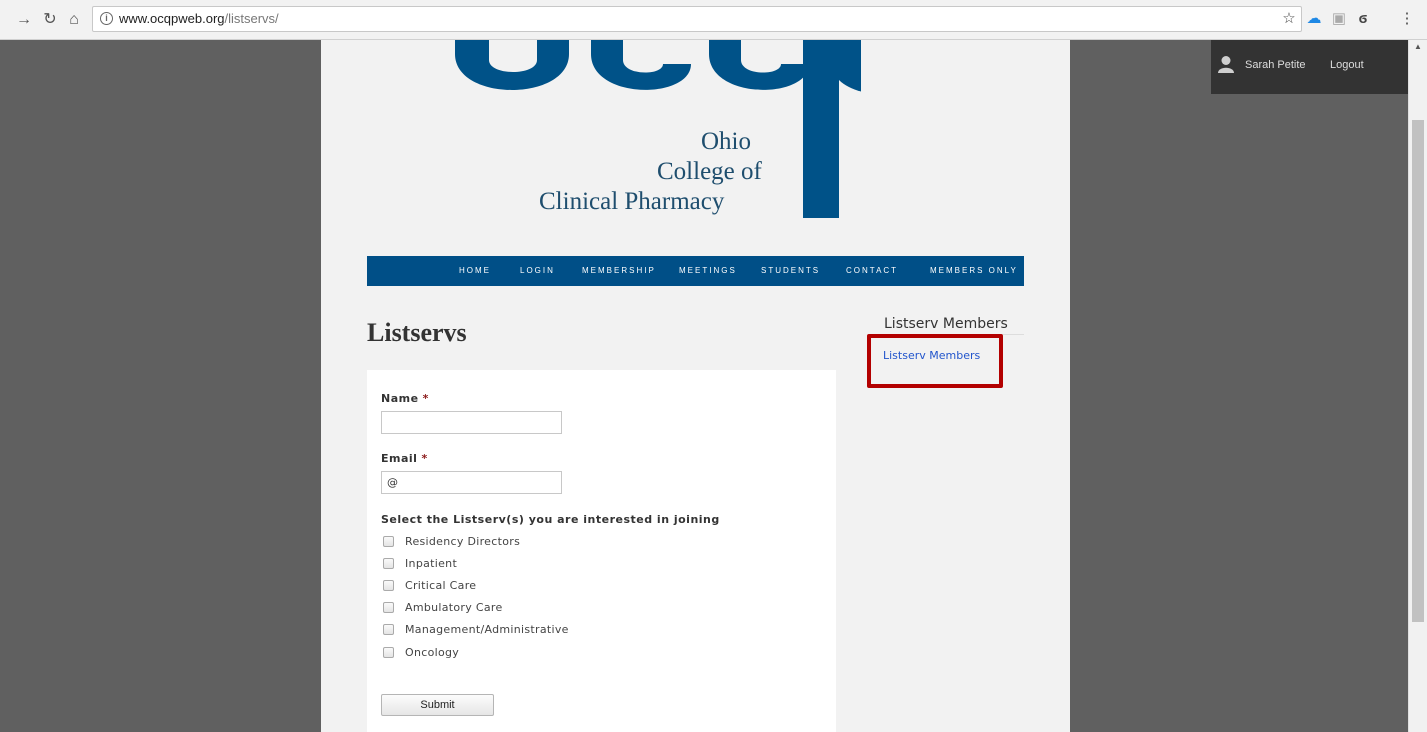 This screenshot has width=1427, height=732. Describe the element at coordinates (251, 18) in the screenshot. I see `url-path: /listservs/` at that location.